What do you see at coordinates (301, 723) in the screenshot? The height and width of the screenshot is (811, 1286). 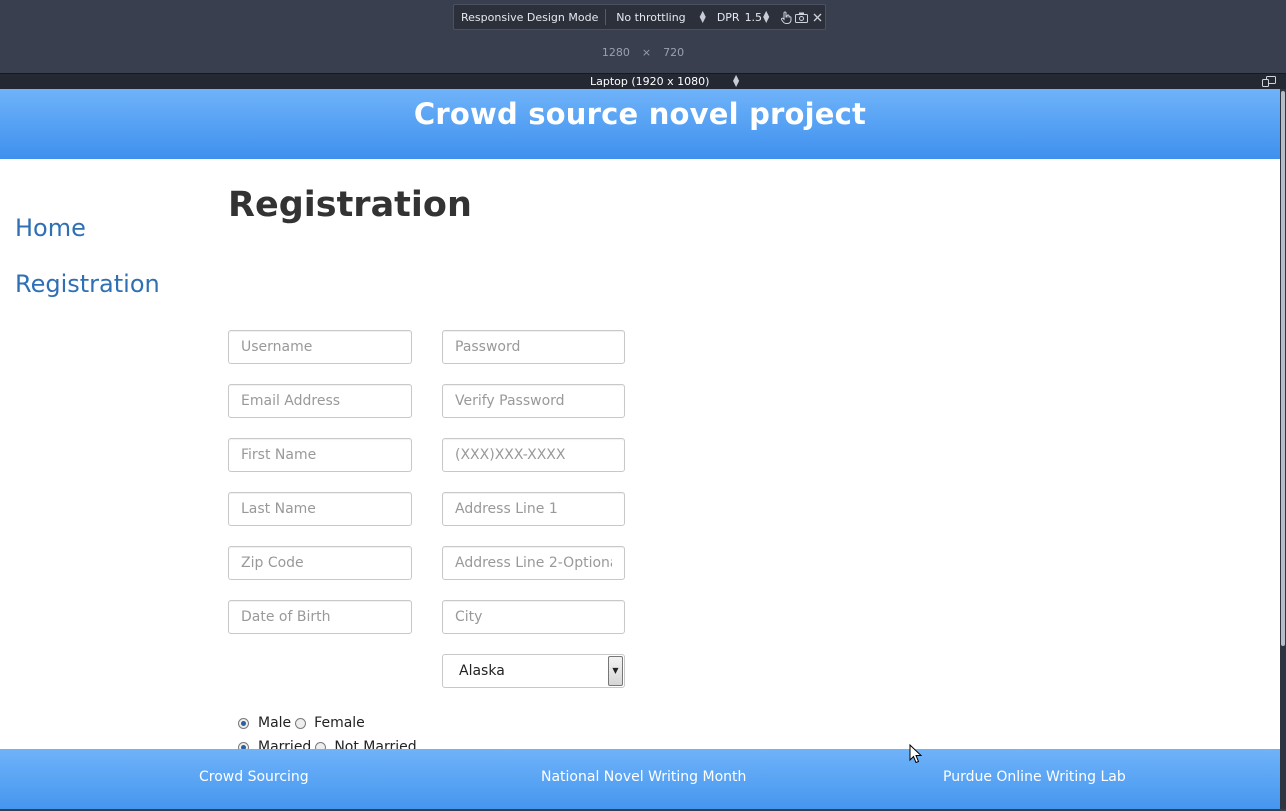 I see `female-radio` at bounding box center [301, 723].